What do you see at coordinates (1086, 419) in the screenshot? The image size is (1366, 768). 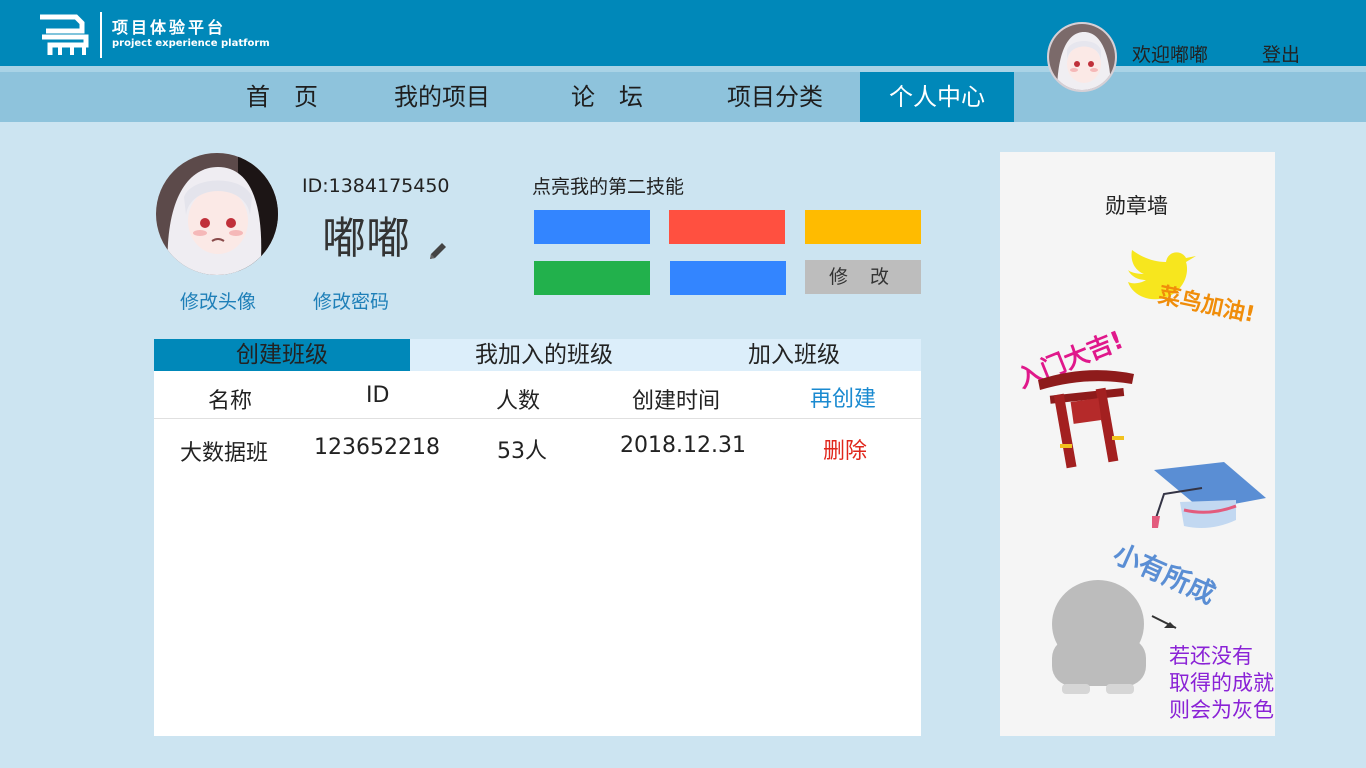 I see `torii-gate-icon` at bounding box center [1086, 419].